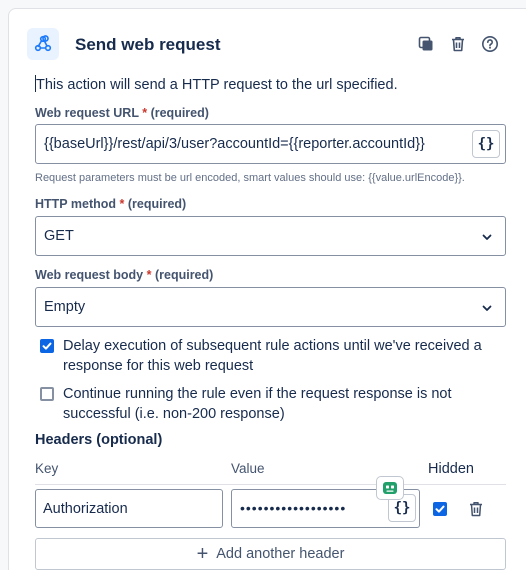 This screenshot has width=526, height=570. What do you see at coordinates (59, 236) in the screenshot?
I see `method-value: GET` at bounding box center [59, 236].